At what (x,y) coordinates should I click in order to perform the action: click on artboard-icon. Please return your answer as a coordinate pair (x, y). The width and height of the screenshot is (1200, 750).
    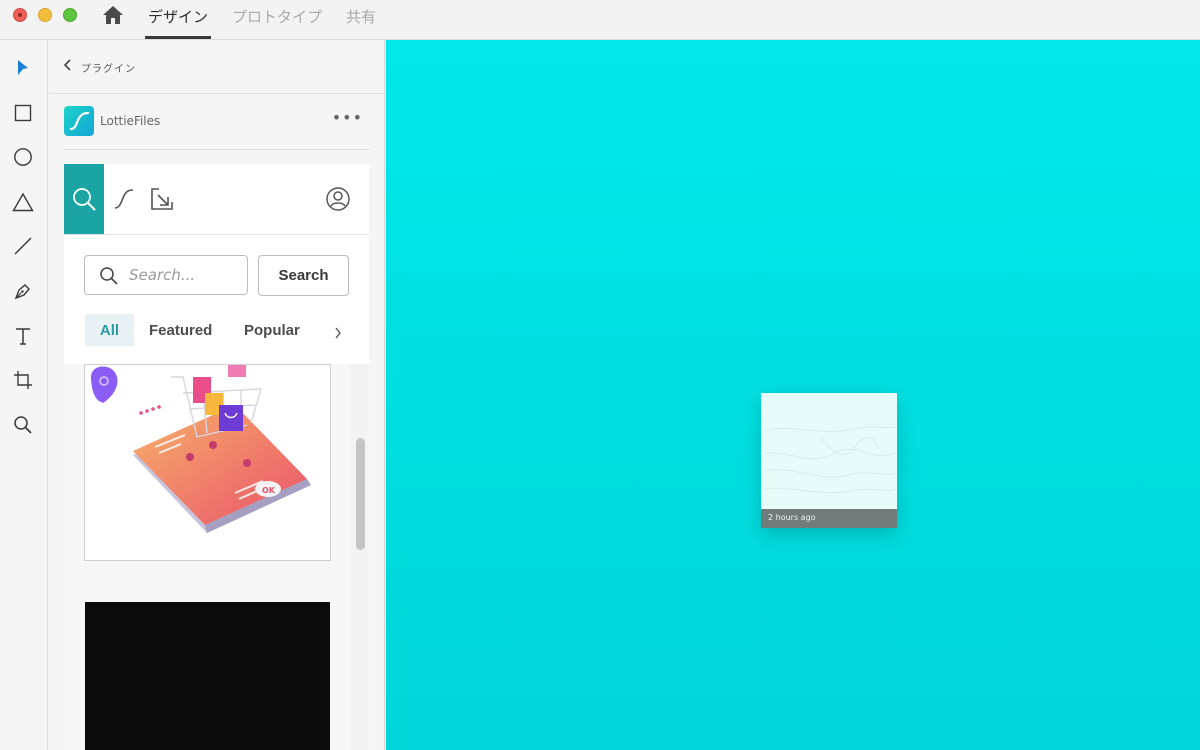
    Looking at the image, I should click on (23, 380).